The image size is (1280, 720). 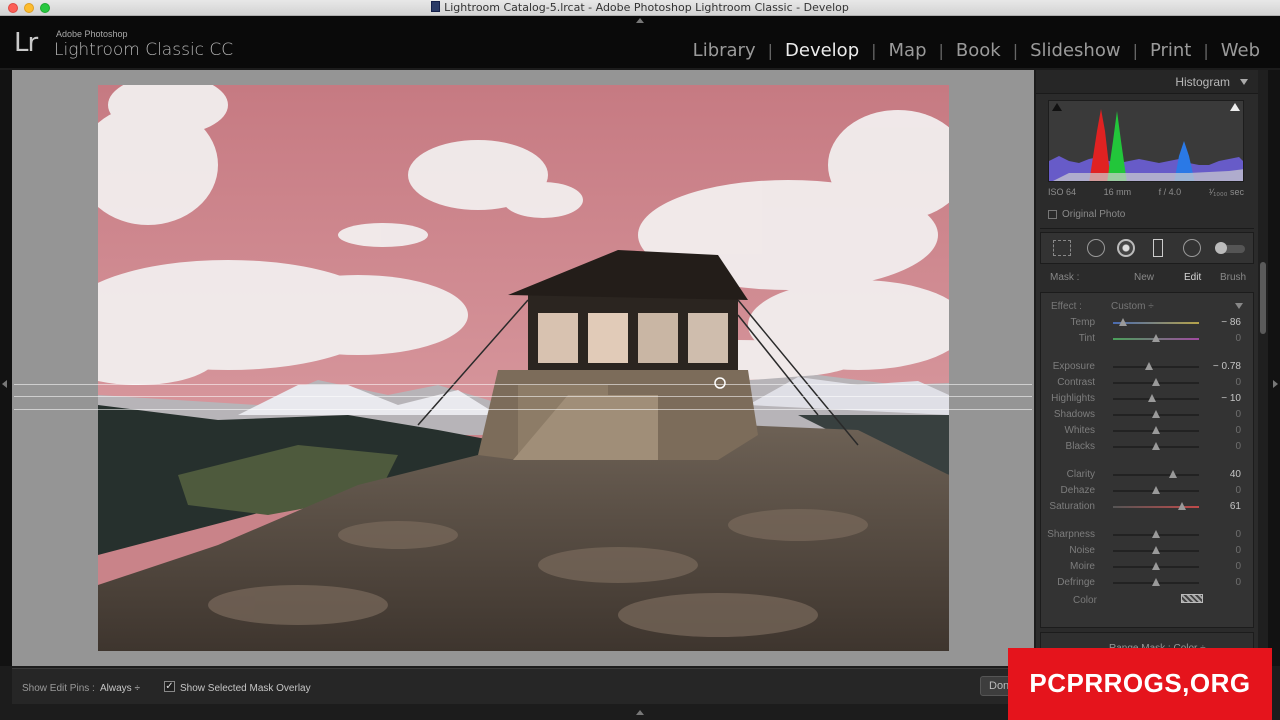 What do you see at coordinates (1062, 248) in the screenshot?
I see `crop-tool-icon` at bounding box center [1062, 248].